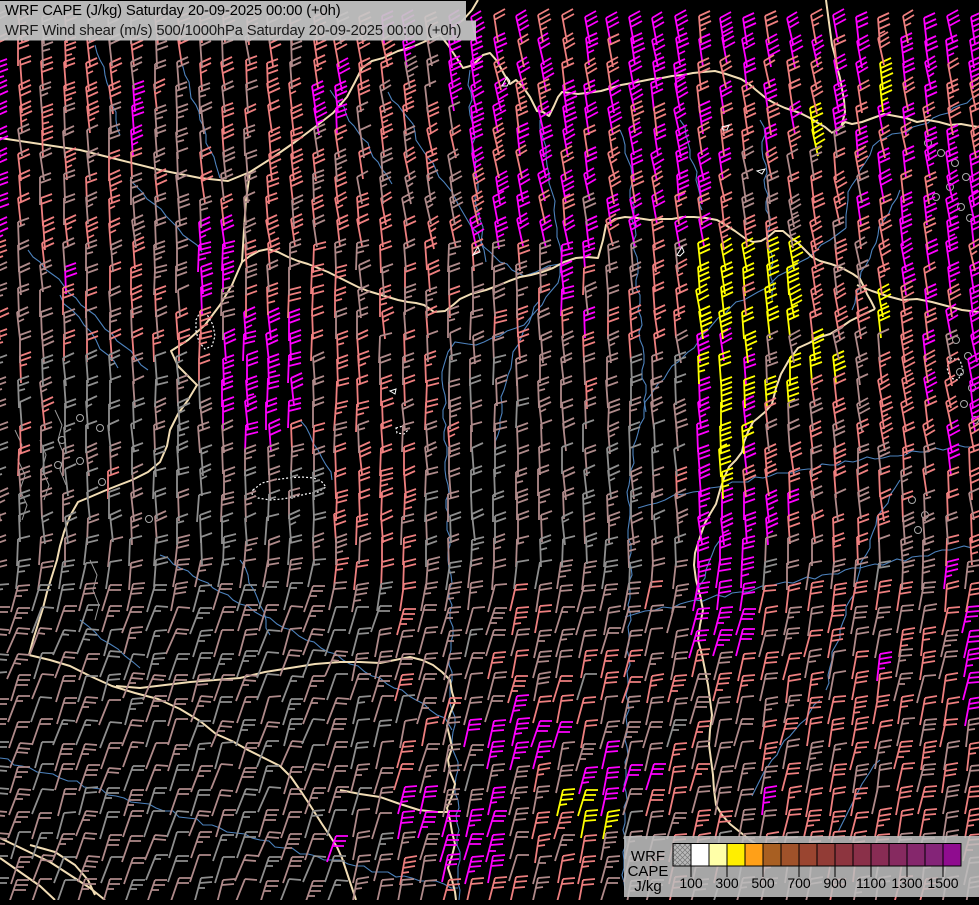  I want to click on svg-text: J/kg, so click(648, 886).